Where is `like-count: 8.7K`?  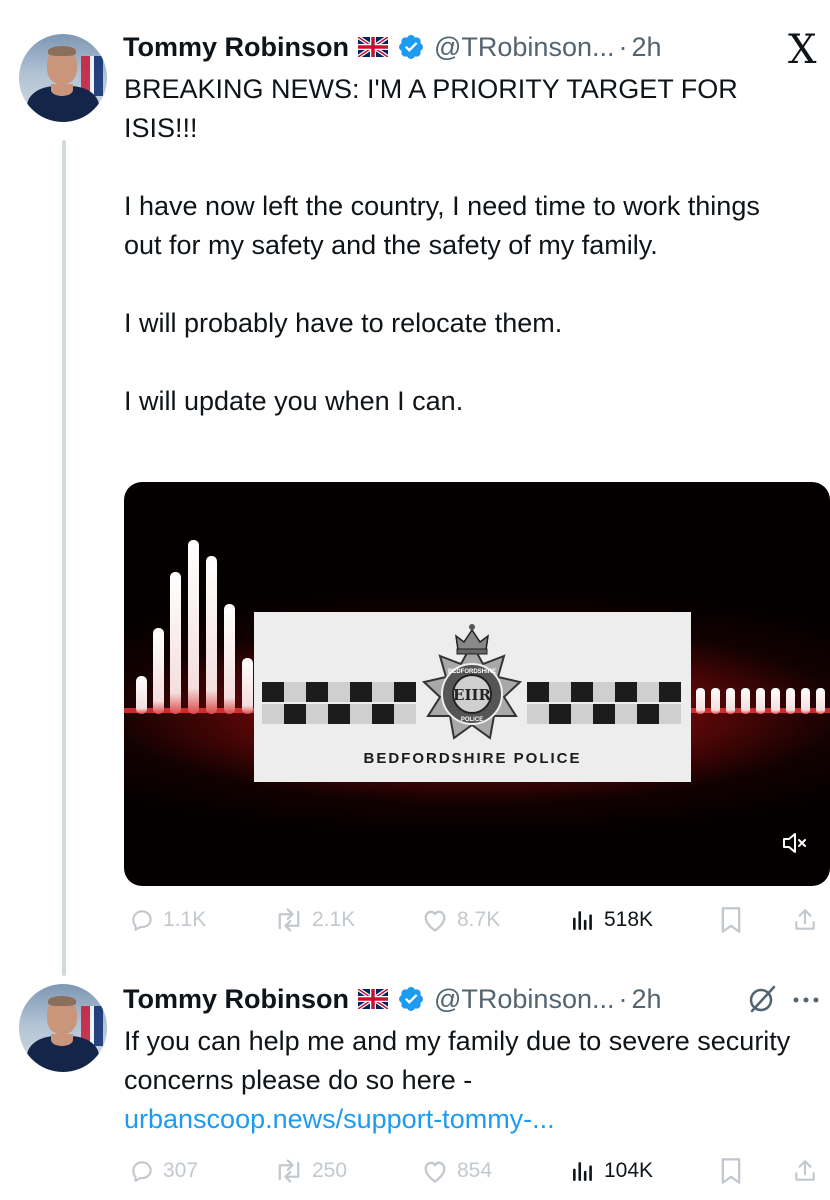 like-count: 8.7K is located at coordinates (479, 919).